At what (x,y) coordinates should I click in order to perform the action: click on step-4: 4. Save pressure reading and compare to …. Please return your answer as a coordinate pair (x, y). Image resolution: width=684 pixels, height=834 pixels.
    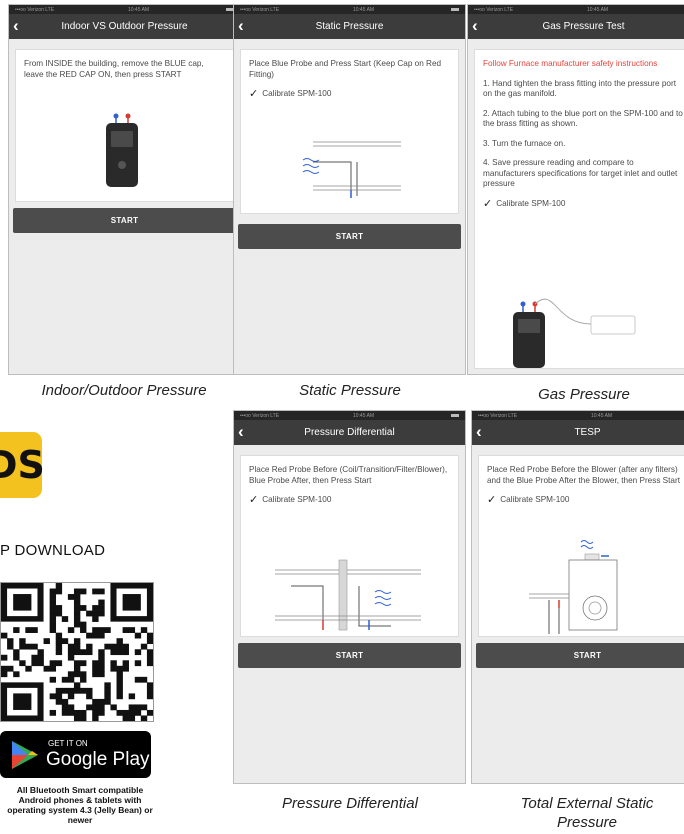
    Looking at the image, I should click on (580, 173).